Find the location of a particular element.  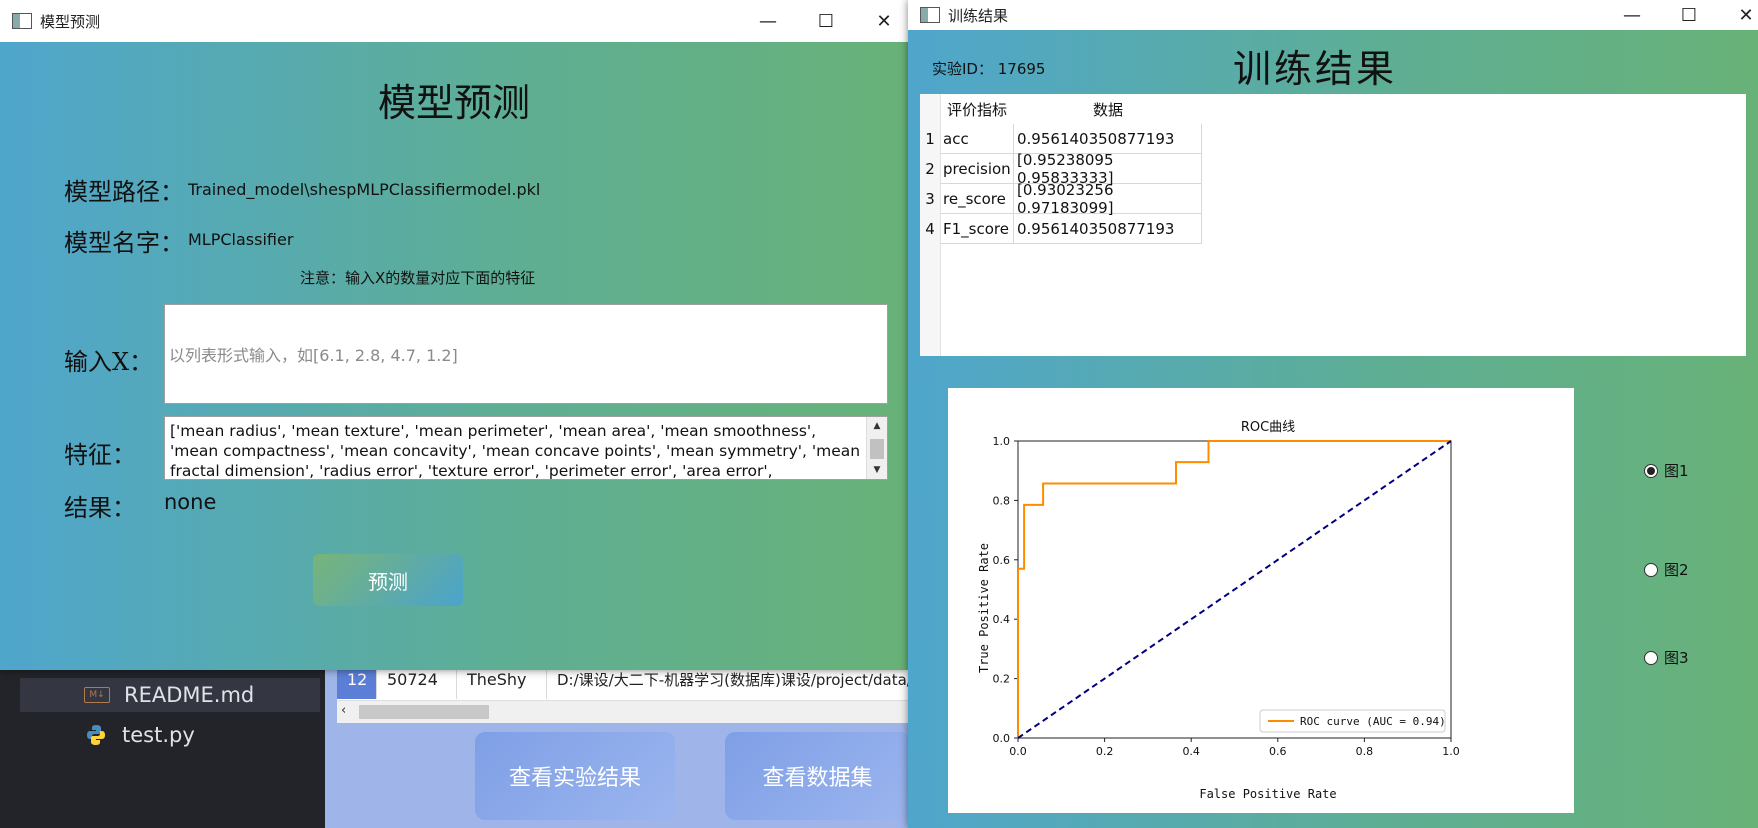

diagonal-reference-line is located at coordinates (1234, 589).